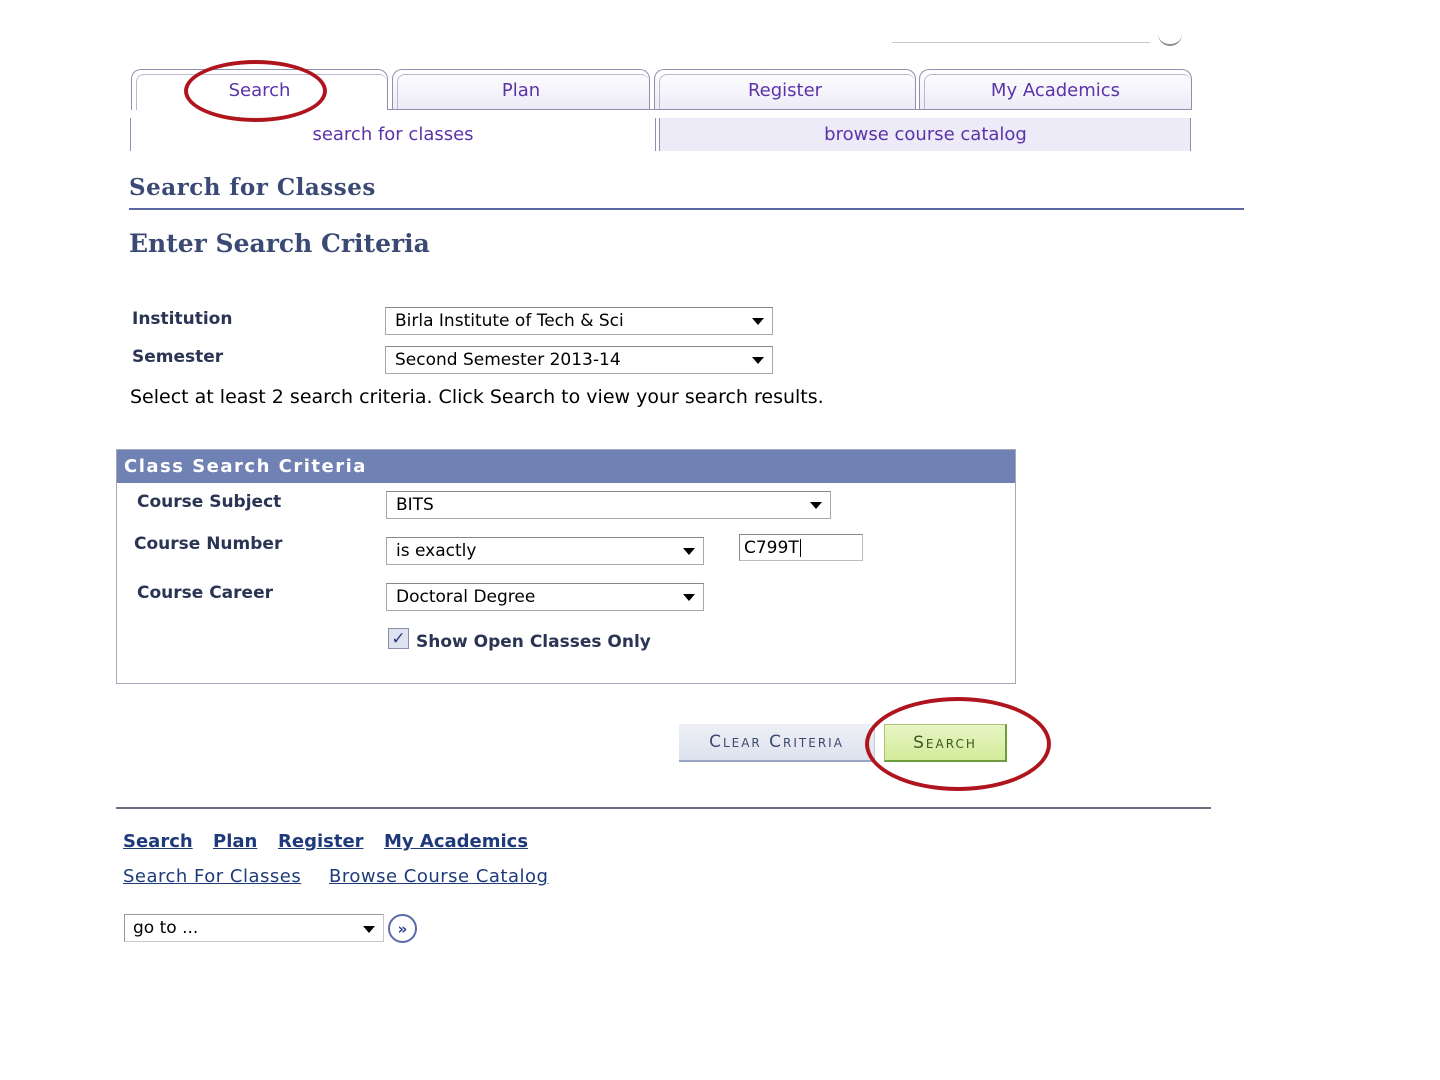 The width and height of the screenshot is (1440, 1080). I want to click on page-title: Search for Classes, so click(252, 187).